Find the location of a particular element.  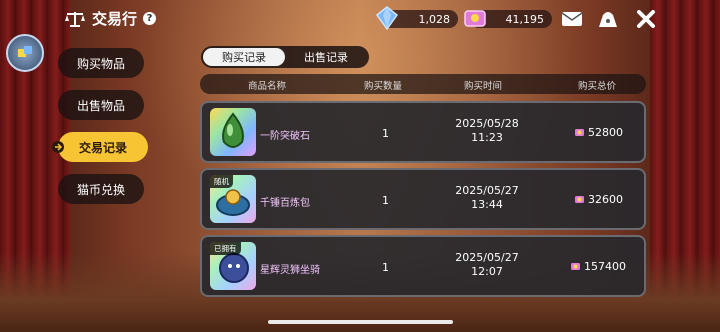

item-name: 星辉灵狮坐骑 is located at coordinates (290, 270).